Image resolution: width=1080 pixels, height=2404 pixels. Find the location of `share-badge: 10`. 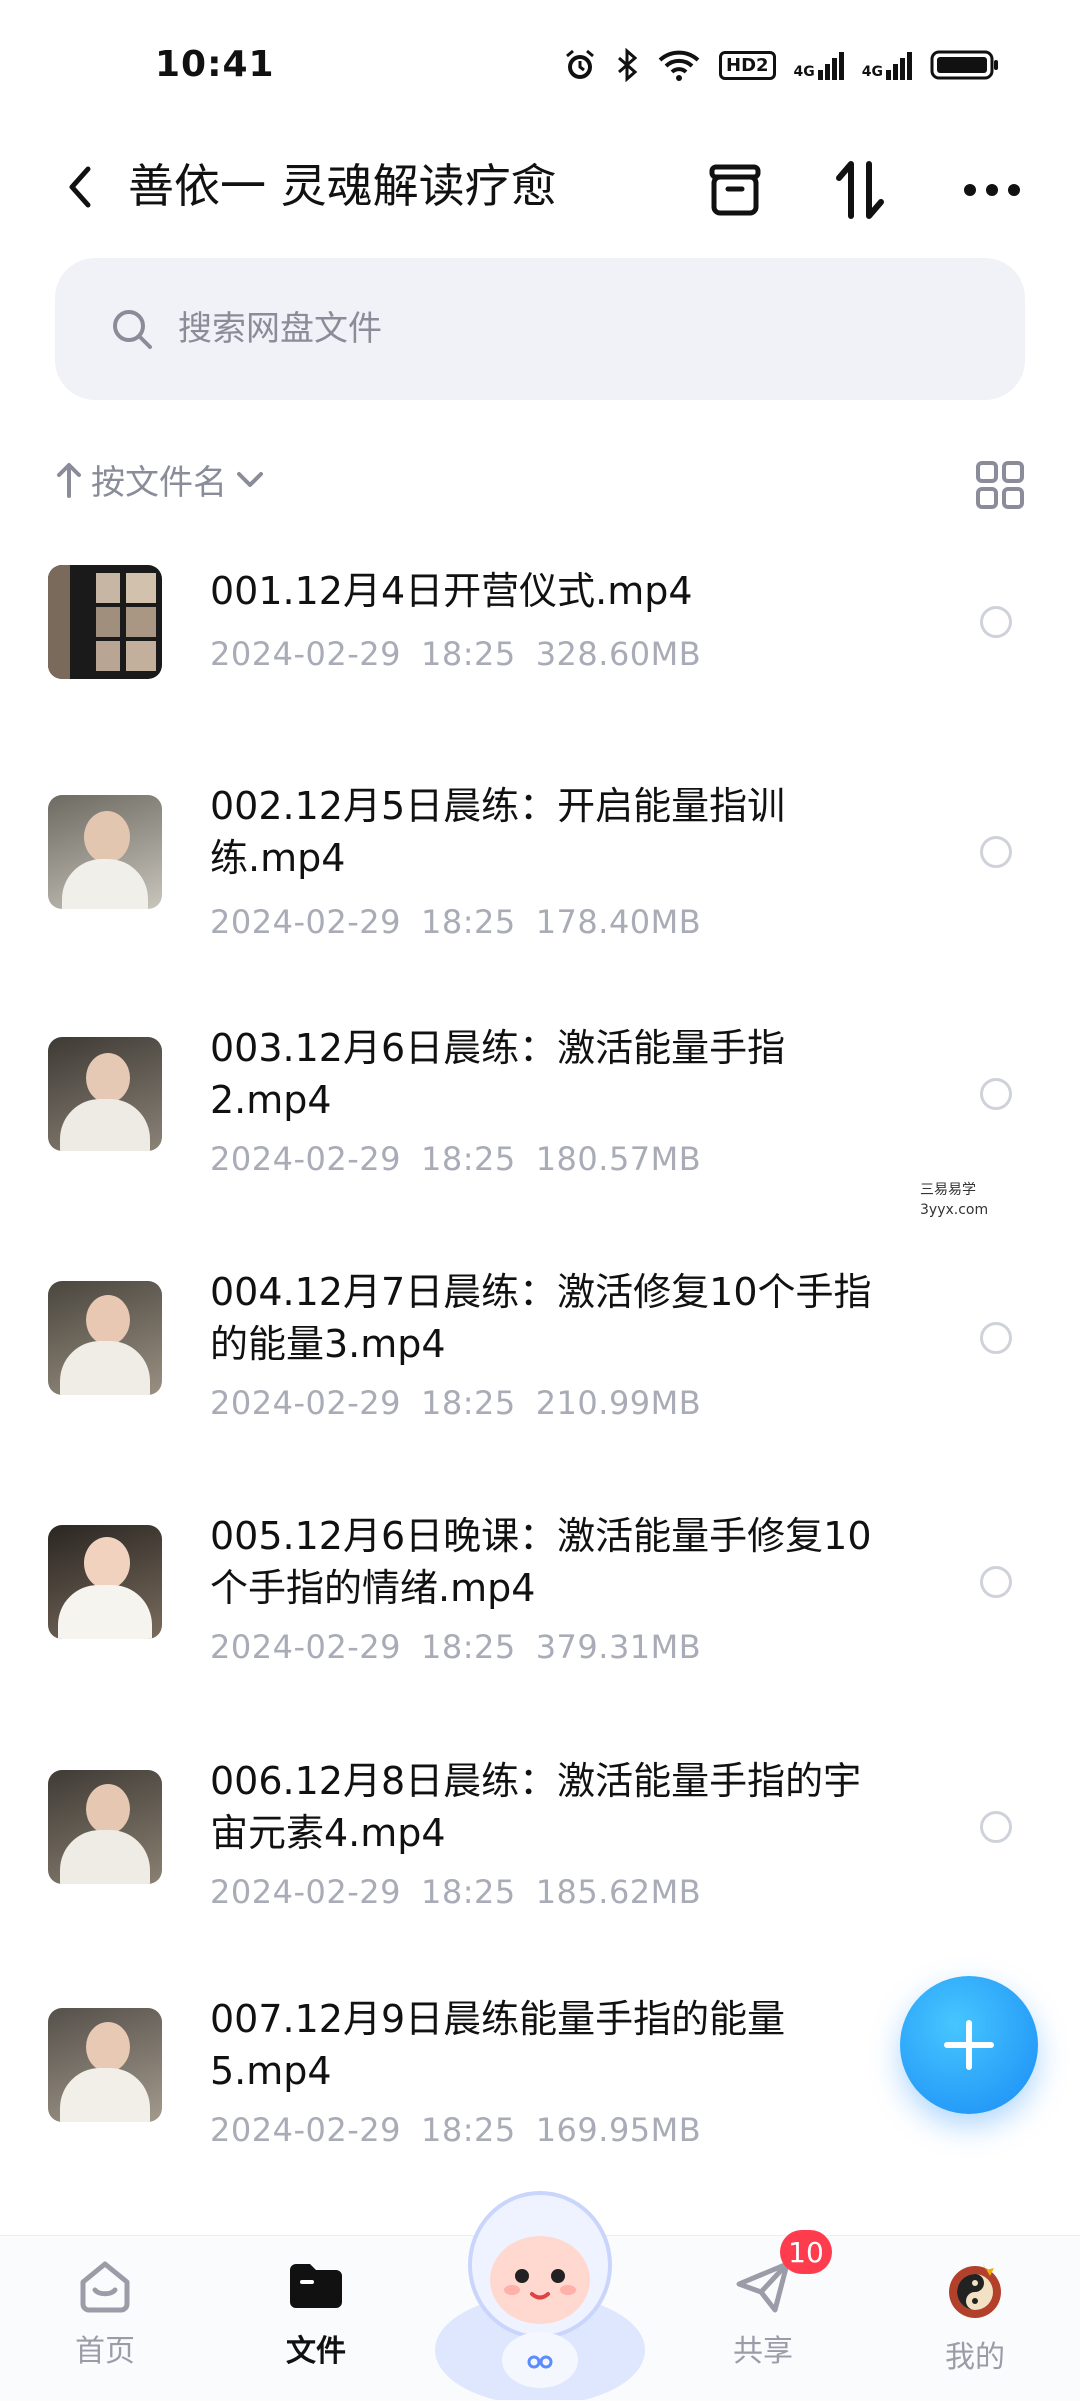

share-badge: 10 is located at coordinates (806, 2252).